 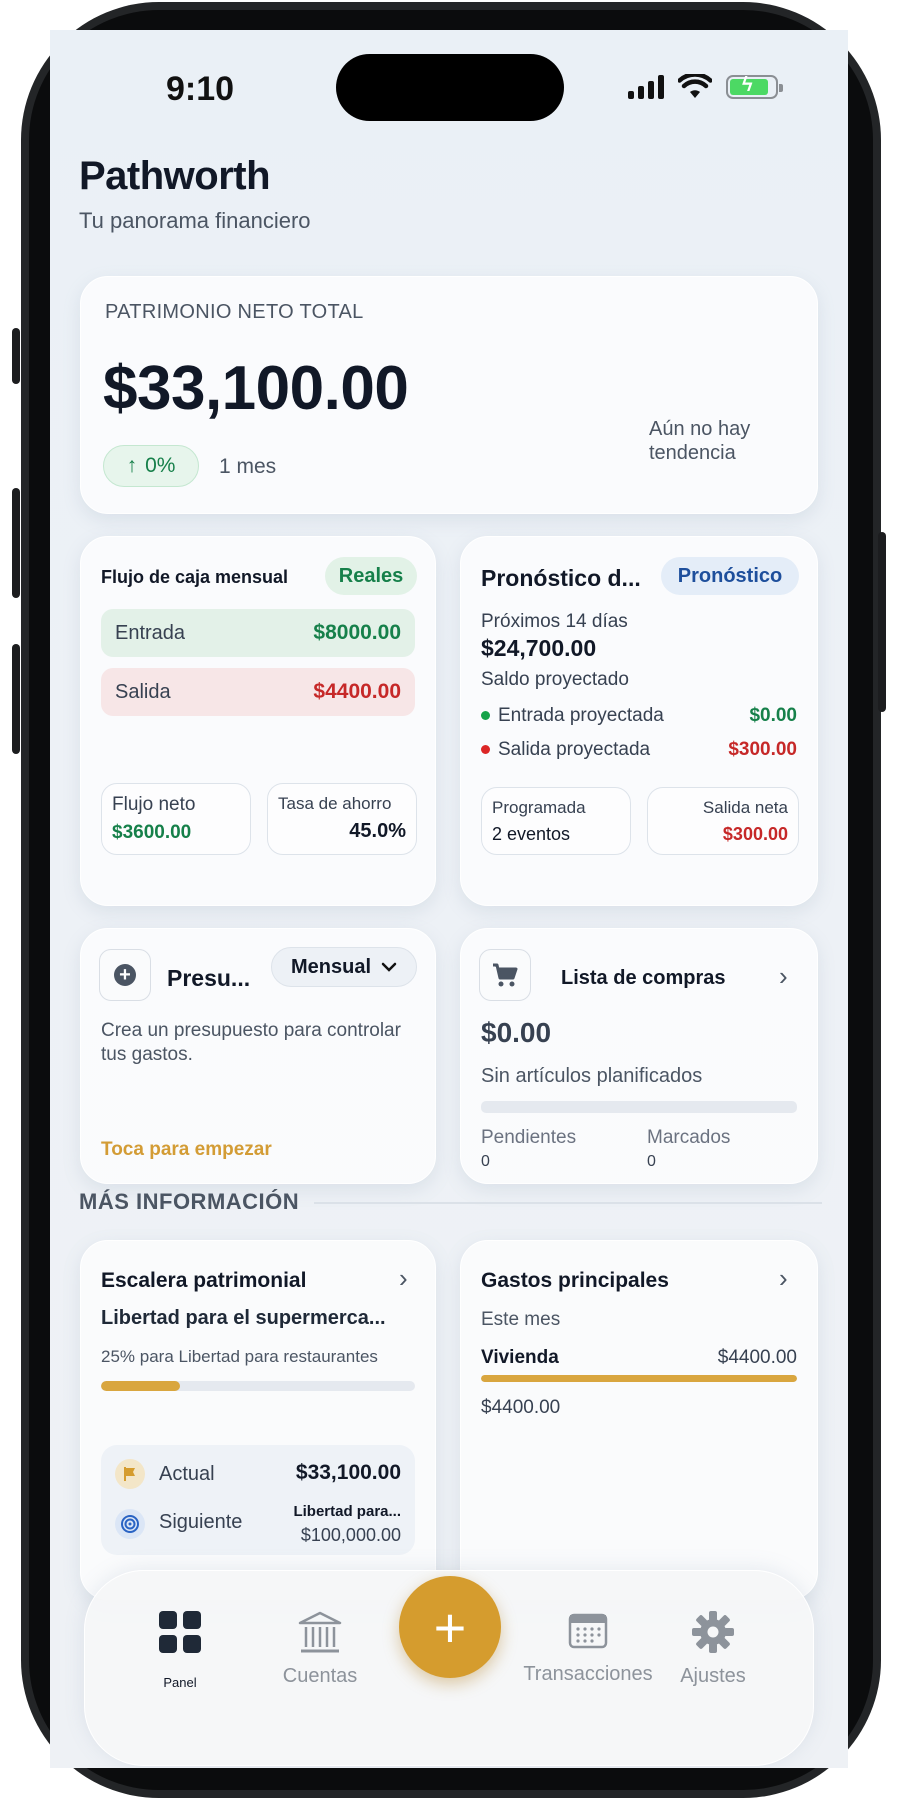 What do you see at coordinates (357, 691) in the screenshot?
I see `expense-value: $4400.00` at bounding box center [357, 691].